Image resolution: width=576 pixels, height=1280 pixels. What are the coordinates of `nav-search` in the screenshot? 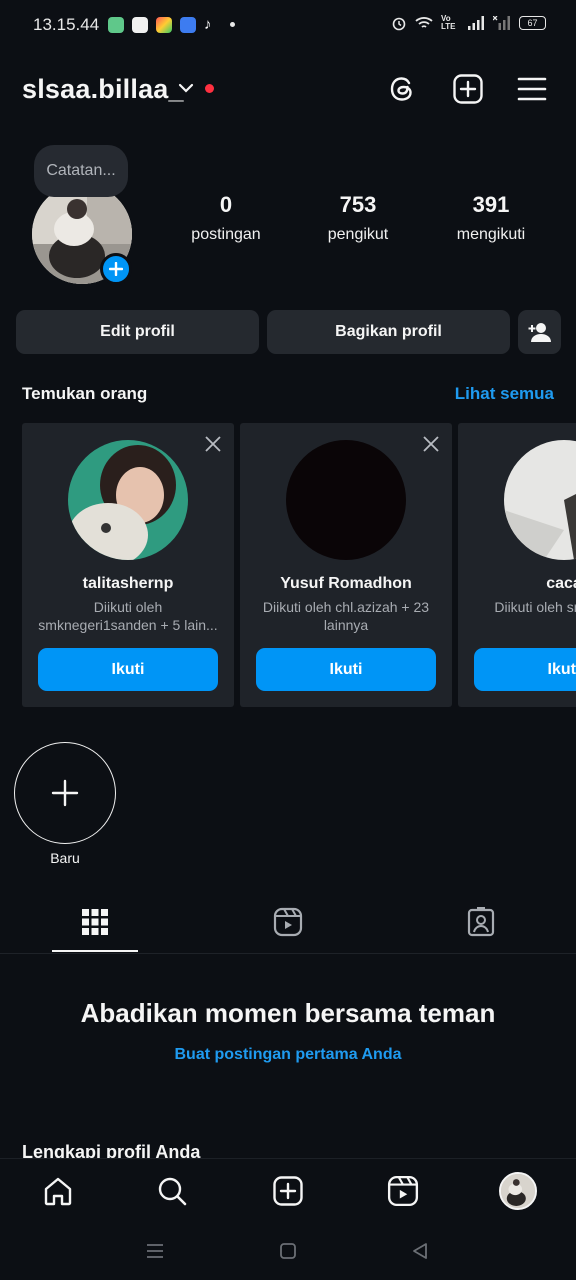 It's located at (172, 1191).